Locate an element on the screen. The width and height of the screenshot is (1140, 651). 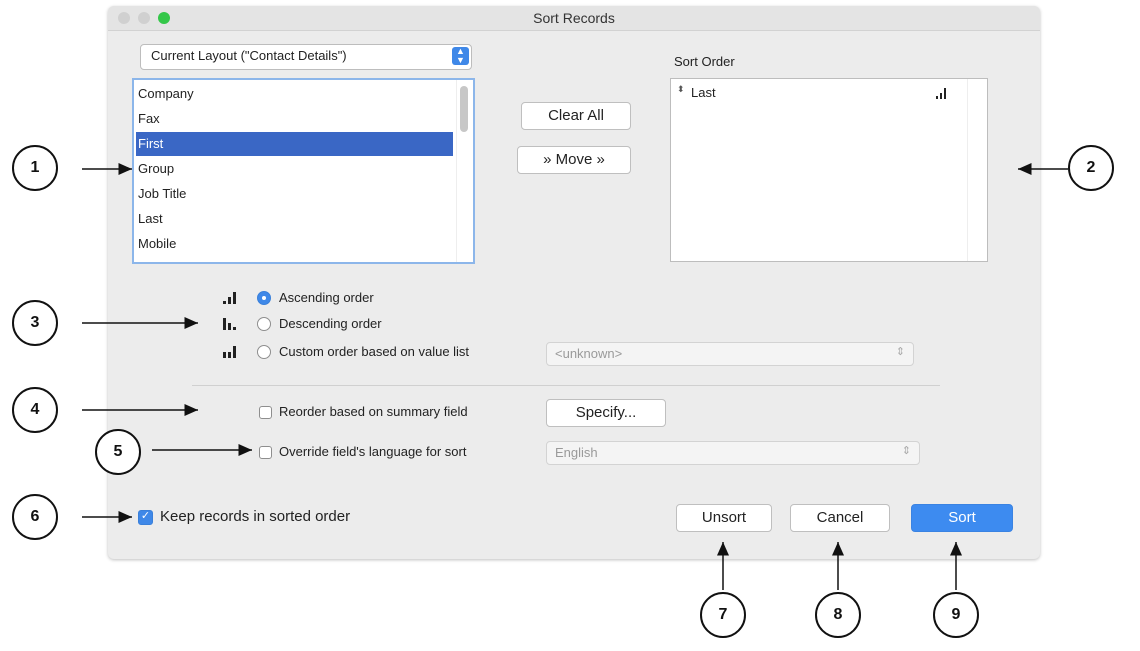
callout-3: 3 is located at coordinates (35, 323).